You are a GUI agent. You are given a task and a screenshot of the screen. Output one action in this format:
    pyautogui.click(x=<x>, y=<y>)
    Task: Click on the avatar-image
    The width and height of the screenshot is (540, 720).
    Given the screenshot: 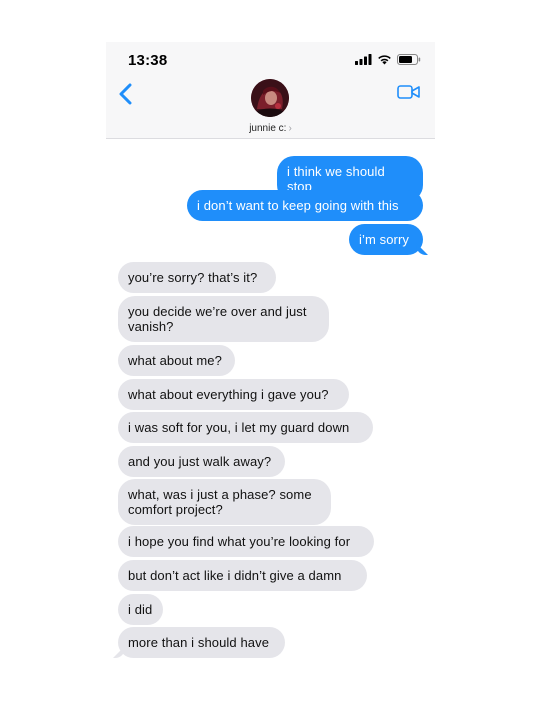 What is the action you would take?
    pyautogui.click(x=270, y=98)
    